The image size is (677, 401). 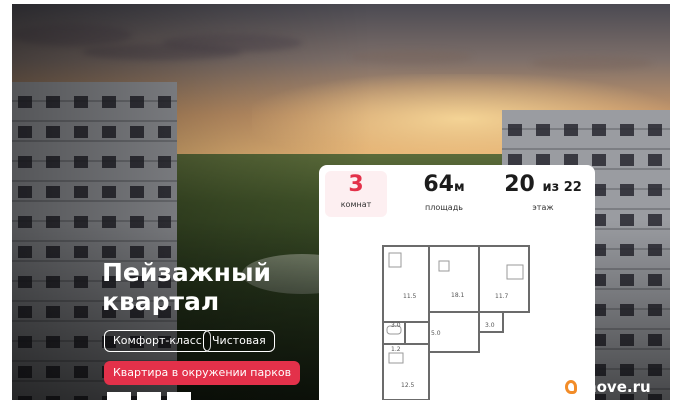 What do you see at coordinates (571, 387) in the screenshot?
I see `house-logo-icon` at bounding box center [571, 387].